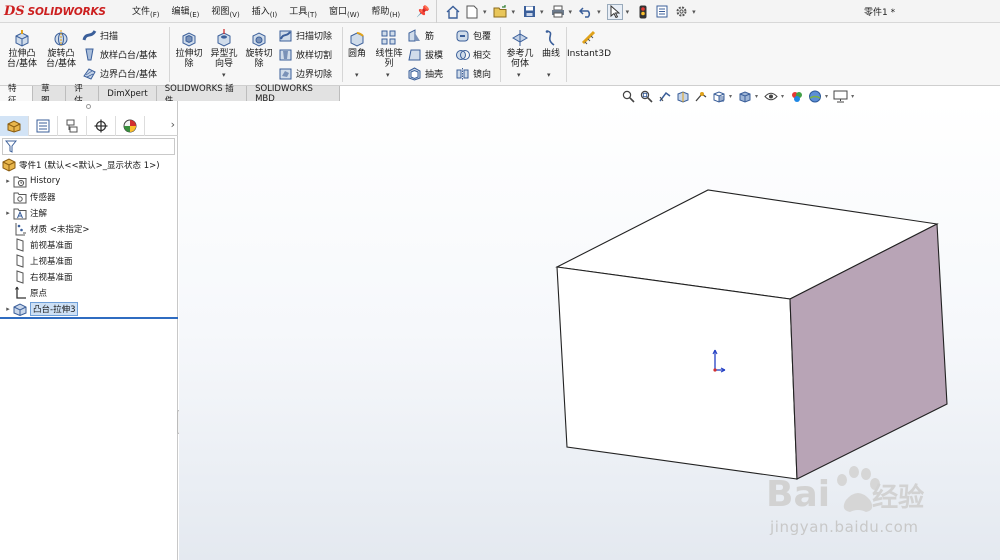 This screenshot has height=560, width=1000. What do you see at coordinates (744, 96) in the screenshot?
I see `display-style-icon` at bounding box center [744, 96].